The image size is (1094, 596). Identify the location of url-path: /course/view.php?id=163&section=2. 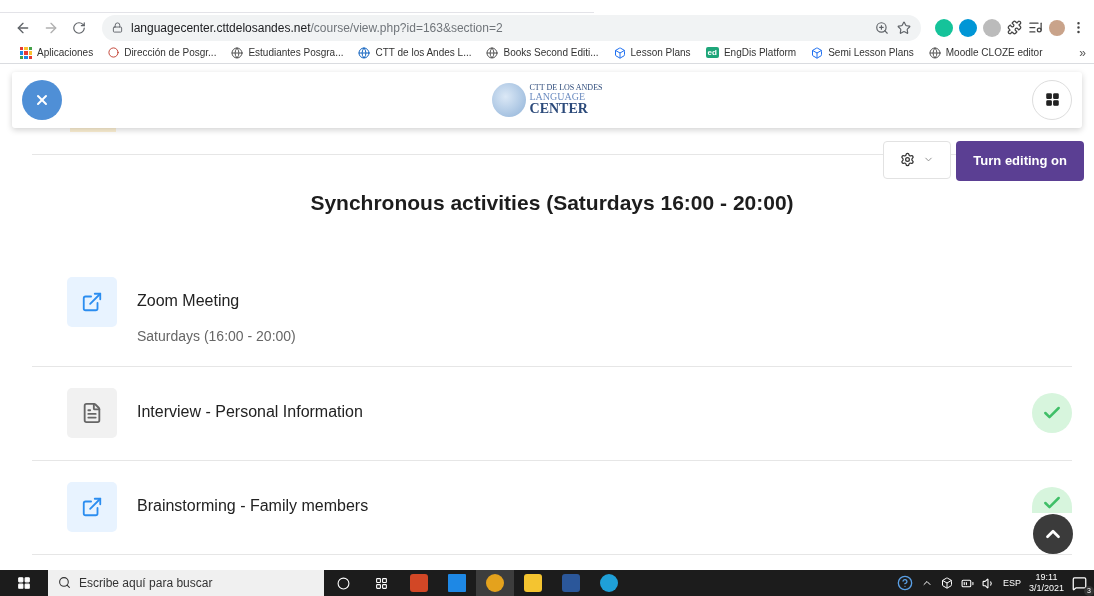
(406, 27).